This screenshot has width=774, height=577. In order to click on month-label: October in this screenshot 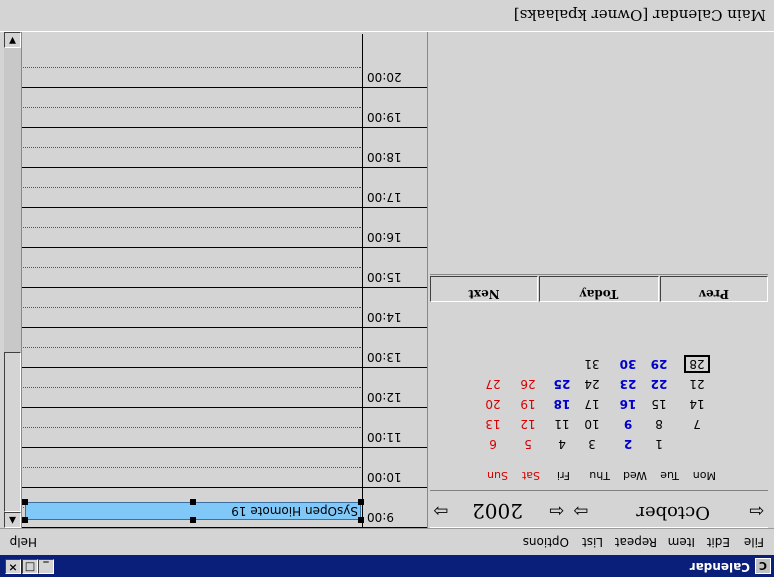, I will do `click(673, 512)`.